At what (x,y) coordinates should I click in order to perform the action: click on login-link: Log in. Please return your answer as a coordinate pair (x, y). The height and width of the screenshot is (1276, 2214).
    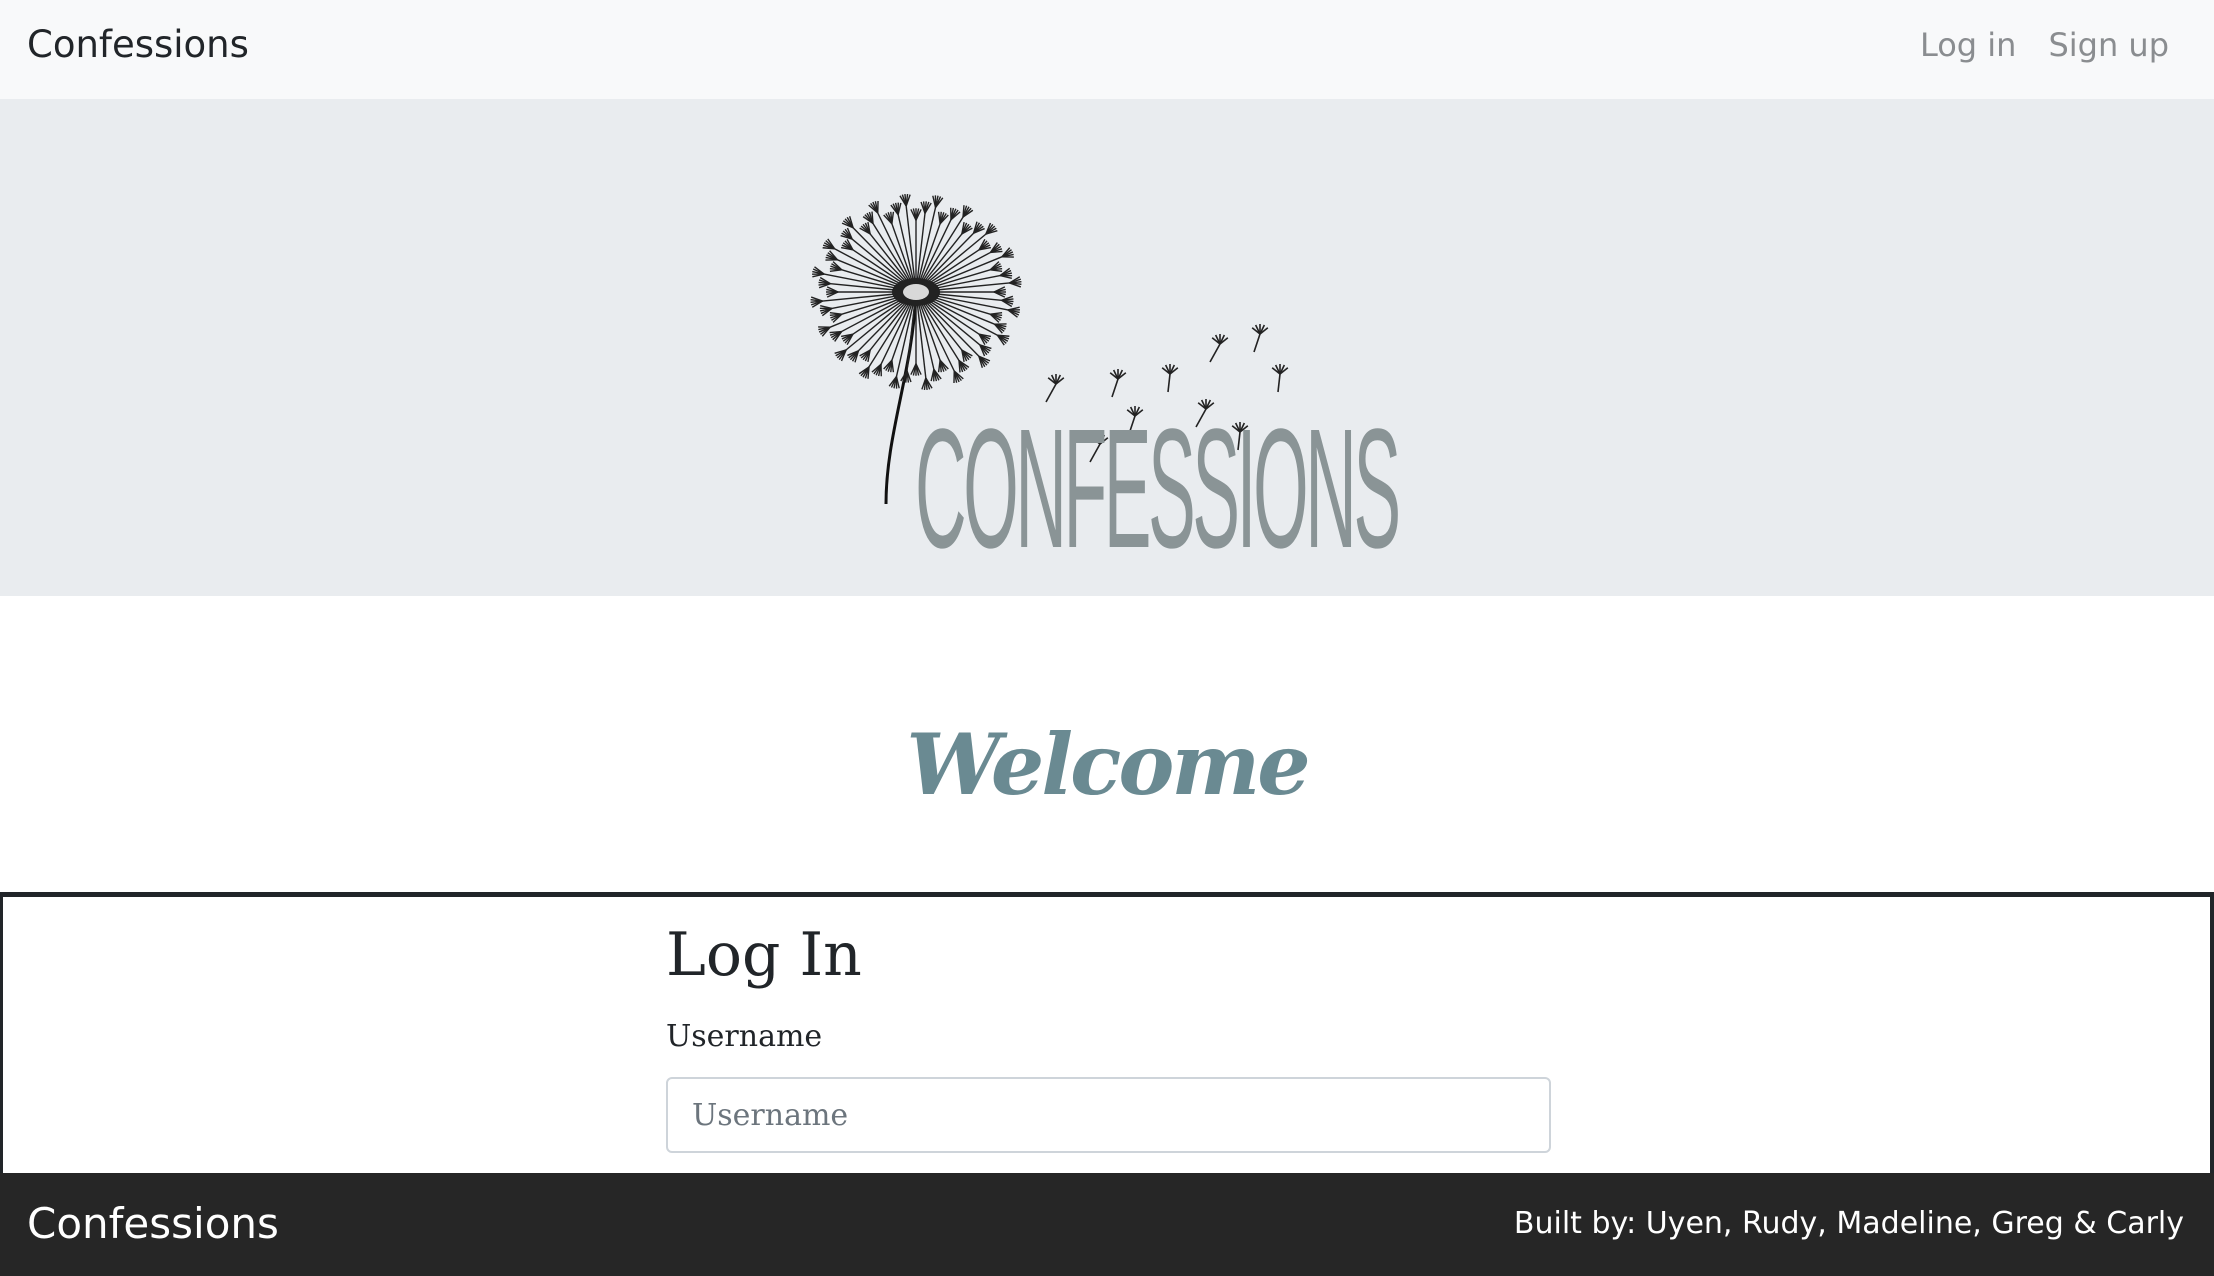
    Looking at the image, I should click on (1968, 45).